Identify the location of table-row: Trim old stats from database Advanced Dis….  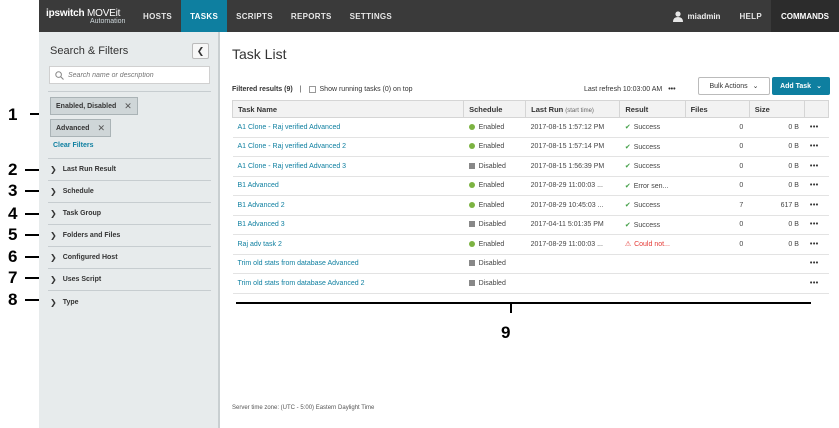
(530, 264).